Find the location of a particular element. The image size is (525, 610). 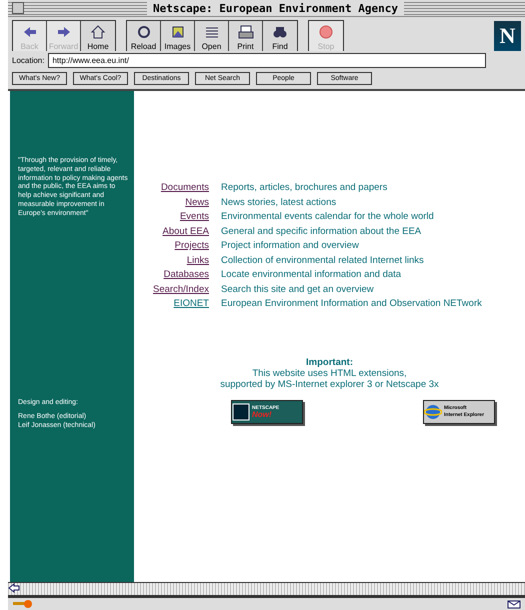

window-title: Netscape: European Environment Agency is located at coordinates (275, 8).